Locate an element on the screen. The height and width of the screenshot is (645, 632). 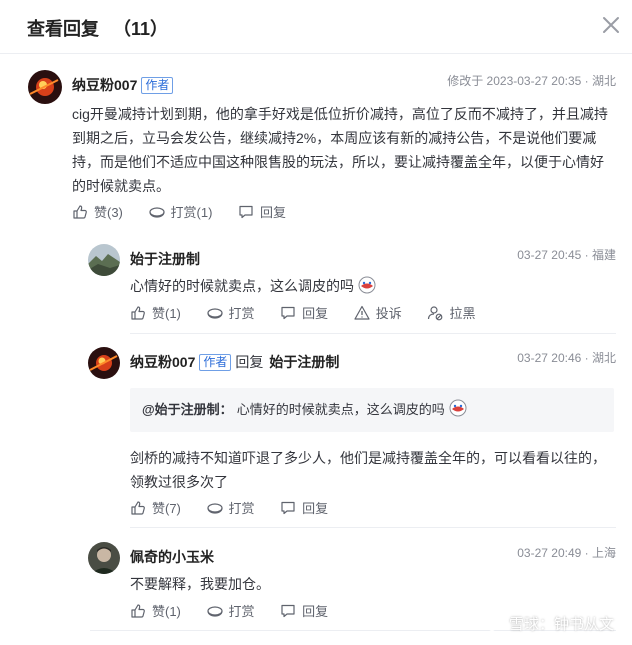
comment-author: 纳豆粉007 作者 回复 始于注册制 is located at coordinates (234, 362).